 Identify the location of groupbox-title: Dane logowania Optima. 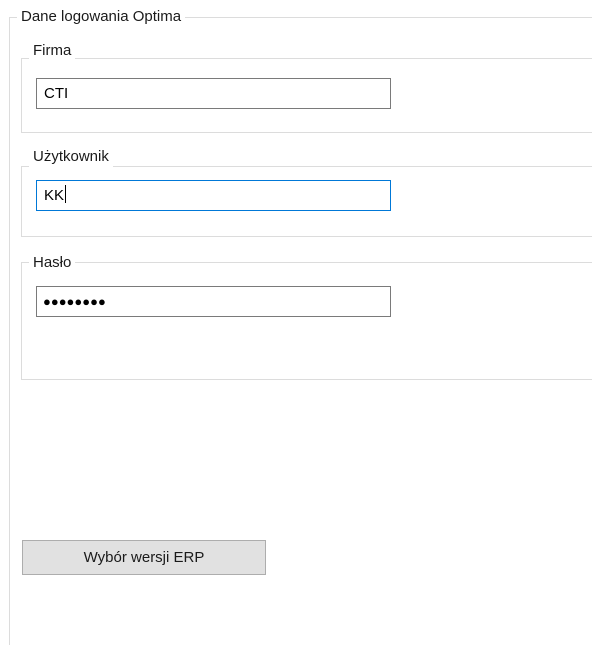
(101, 17).